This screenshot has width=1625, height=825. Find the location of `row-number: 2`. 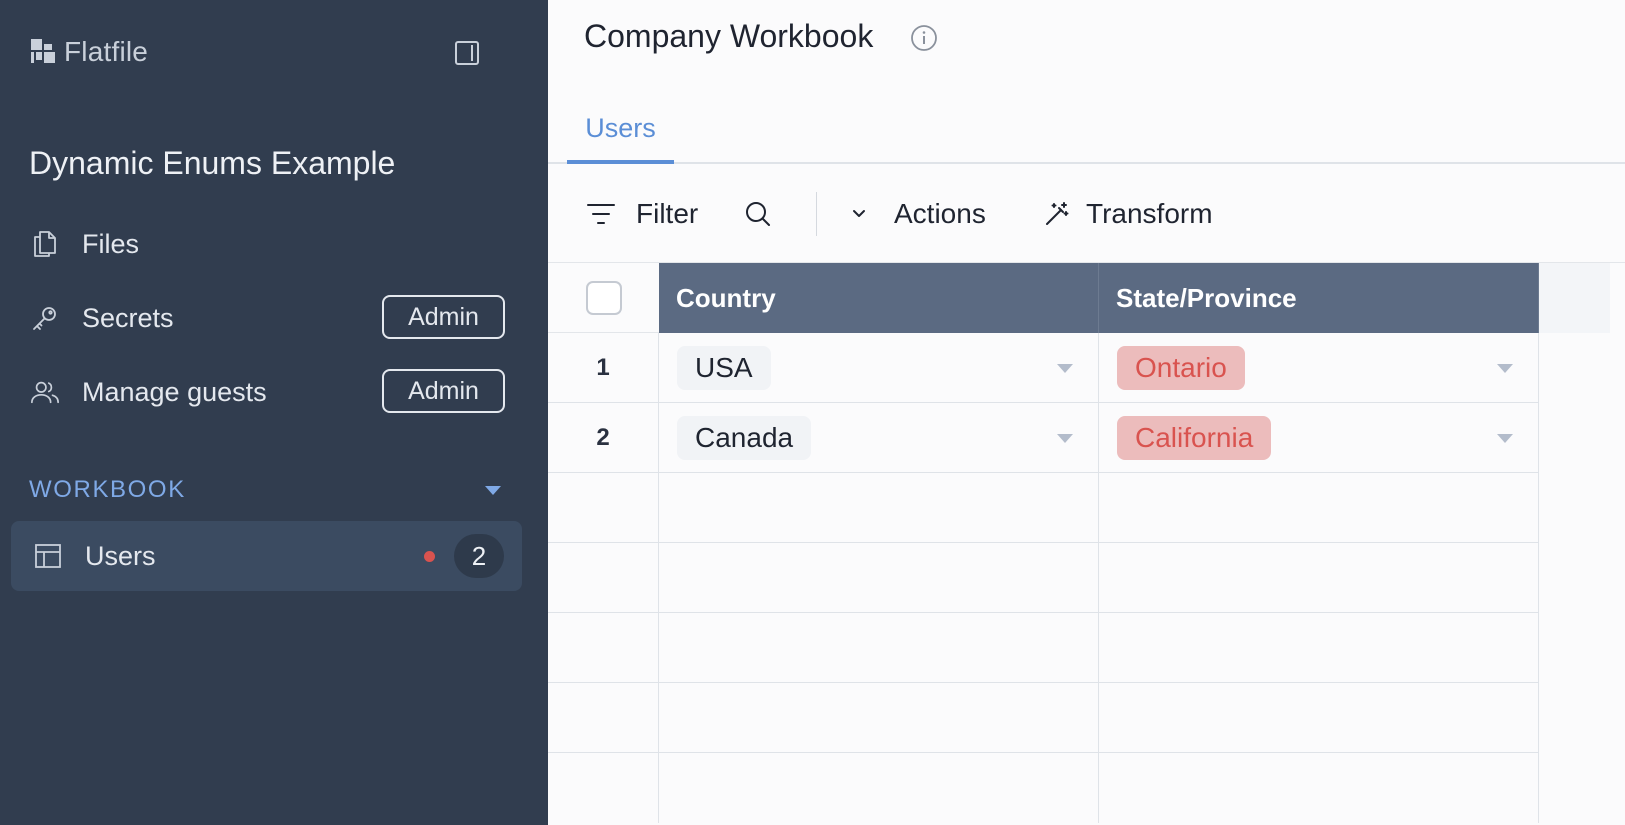

row-number: 2 is located at coordinates (603, 438).